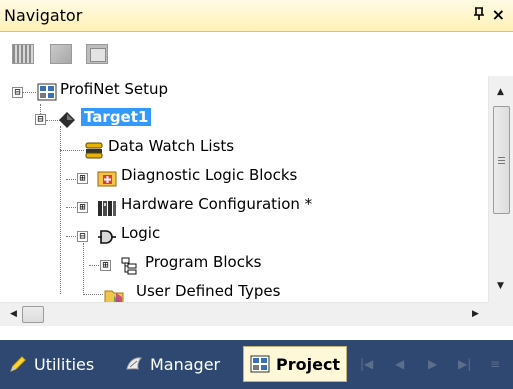 The width and height of the screenshot is (513, 389). I want to click on last-tab-icon: ▶|, so click(464, 364).